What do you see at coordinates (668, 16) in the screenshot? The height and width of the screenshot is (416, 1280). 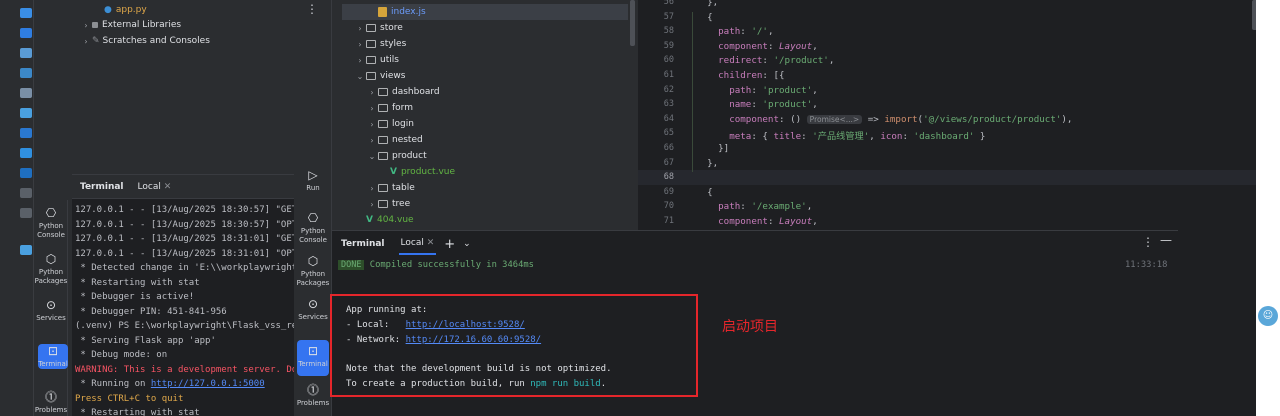 I see `line-number: 57` at bounding box center [668, 16].